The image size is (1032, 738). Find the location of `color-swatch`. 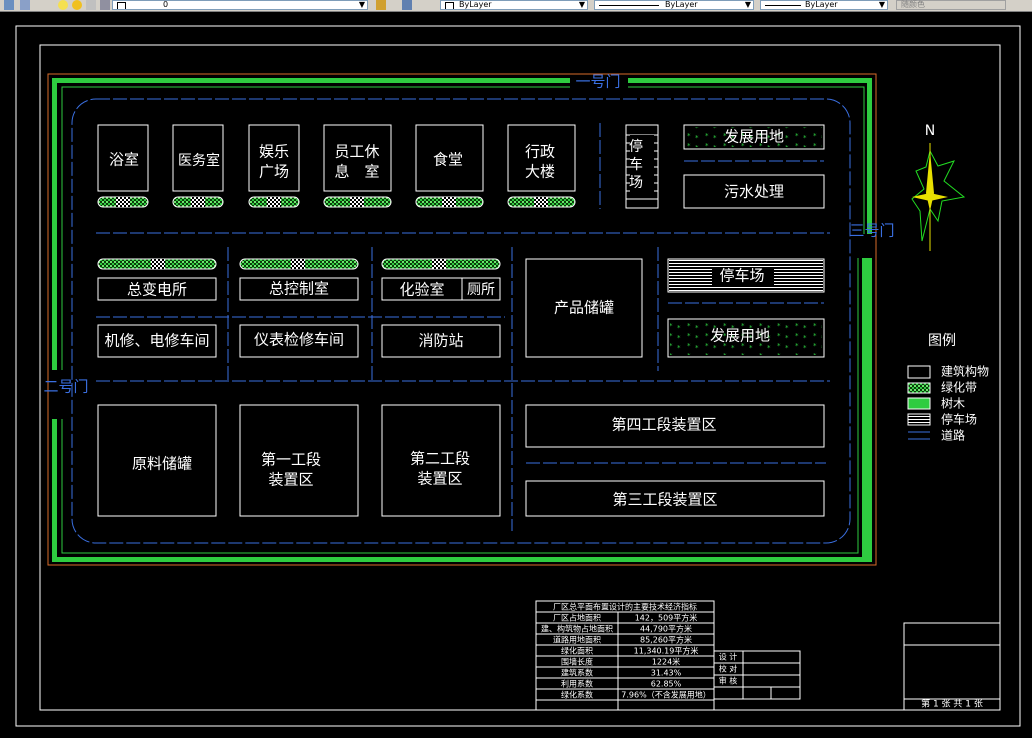

color-swatch is located at coordinates (449, 5).